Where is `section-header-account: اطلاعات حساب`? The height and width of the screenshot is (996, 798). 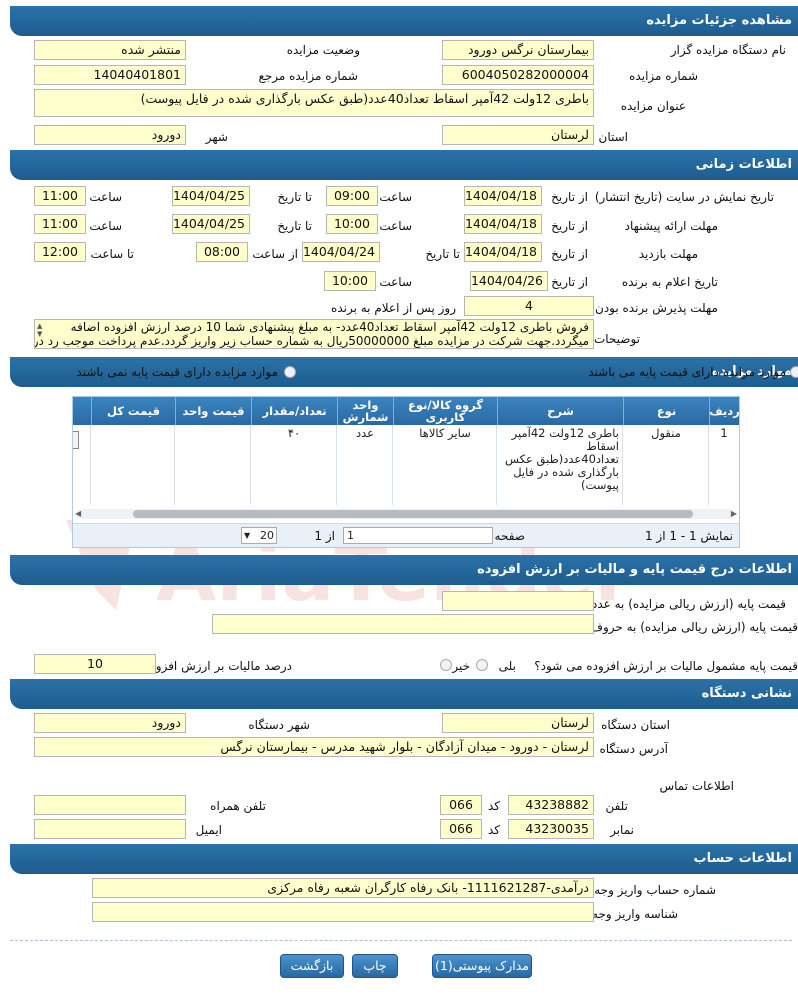
section-header-account: اطلاعات حساب is located at coordinates (404, 859).